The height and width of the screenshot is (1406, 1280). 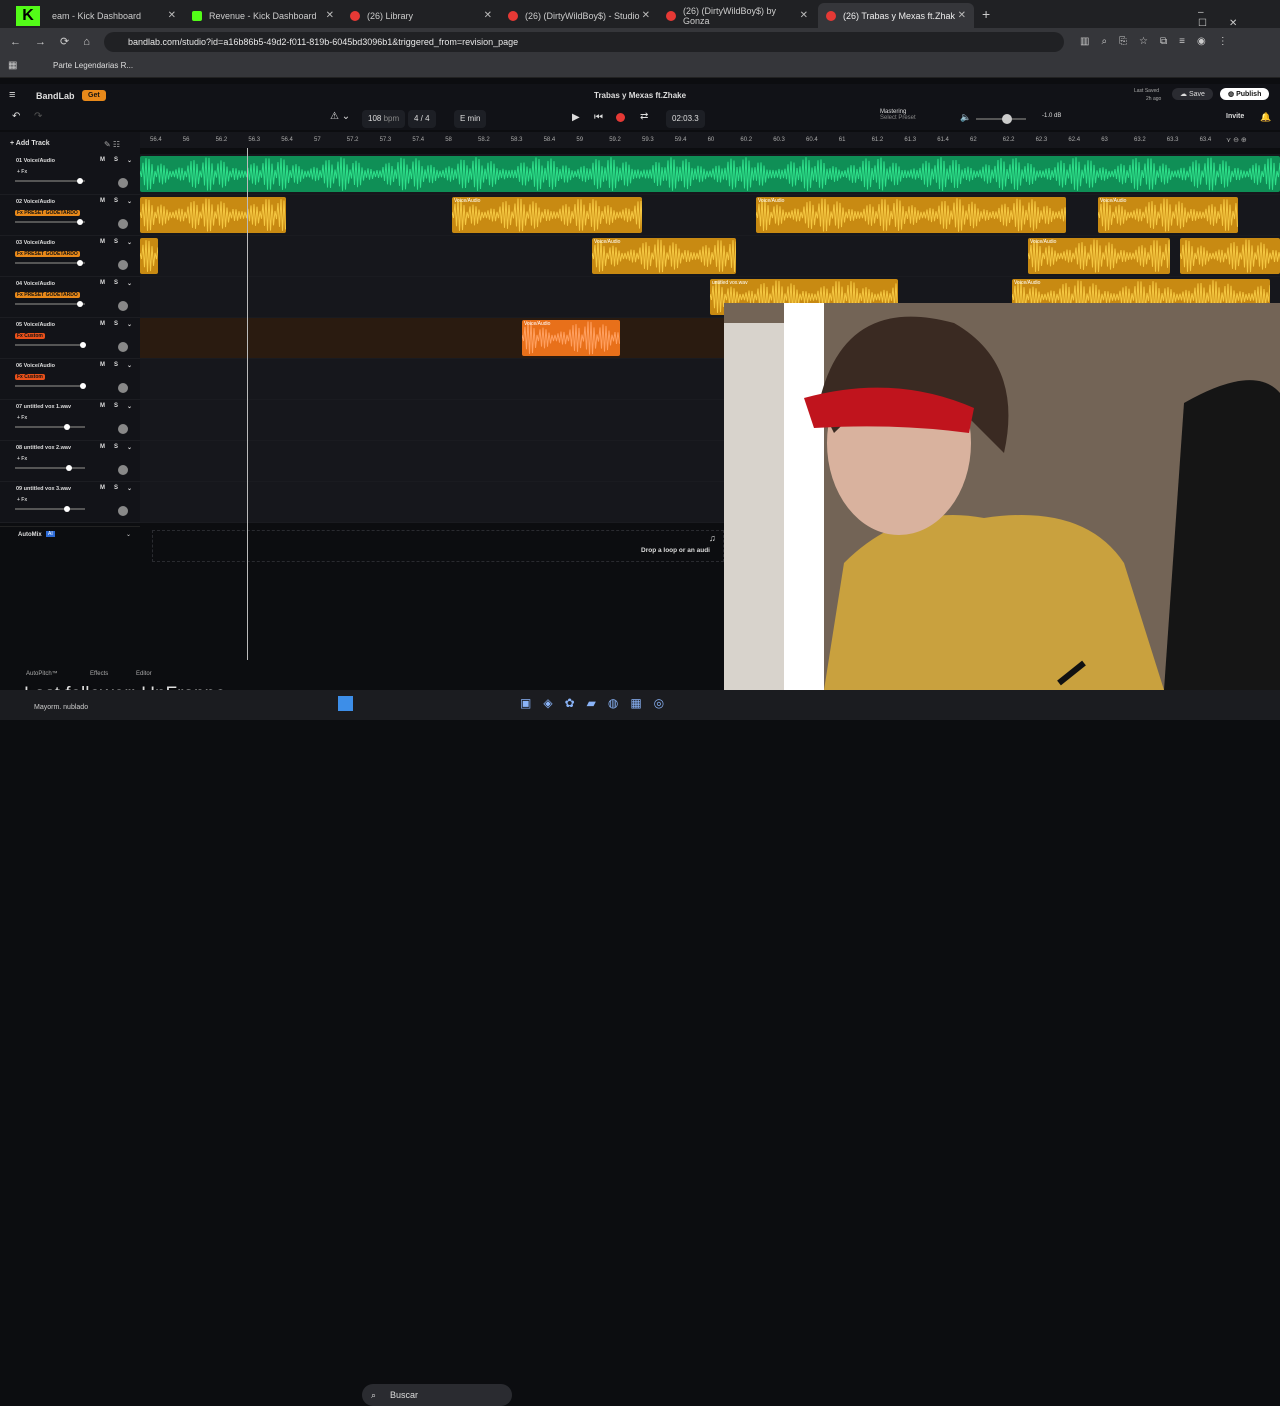 What do you see at coordinates (112, 144) in the screenshot?
I see `tool-icons: ✎ ☷` at bounding box center [112, 144].